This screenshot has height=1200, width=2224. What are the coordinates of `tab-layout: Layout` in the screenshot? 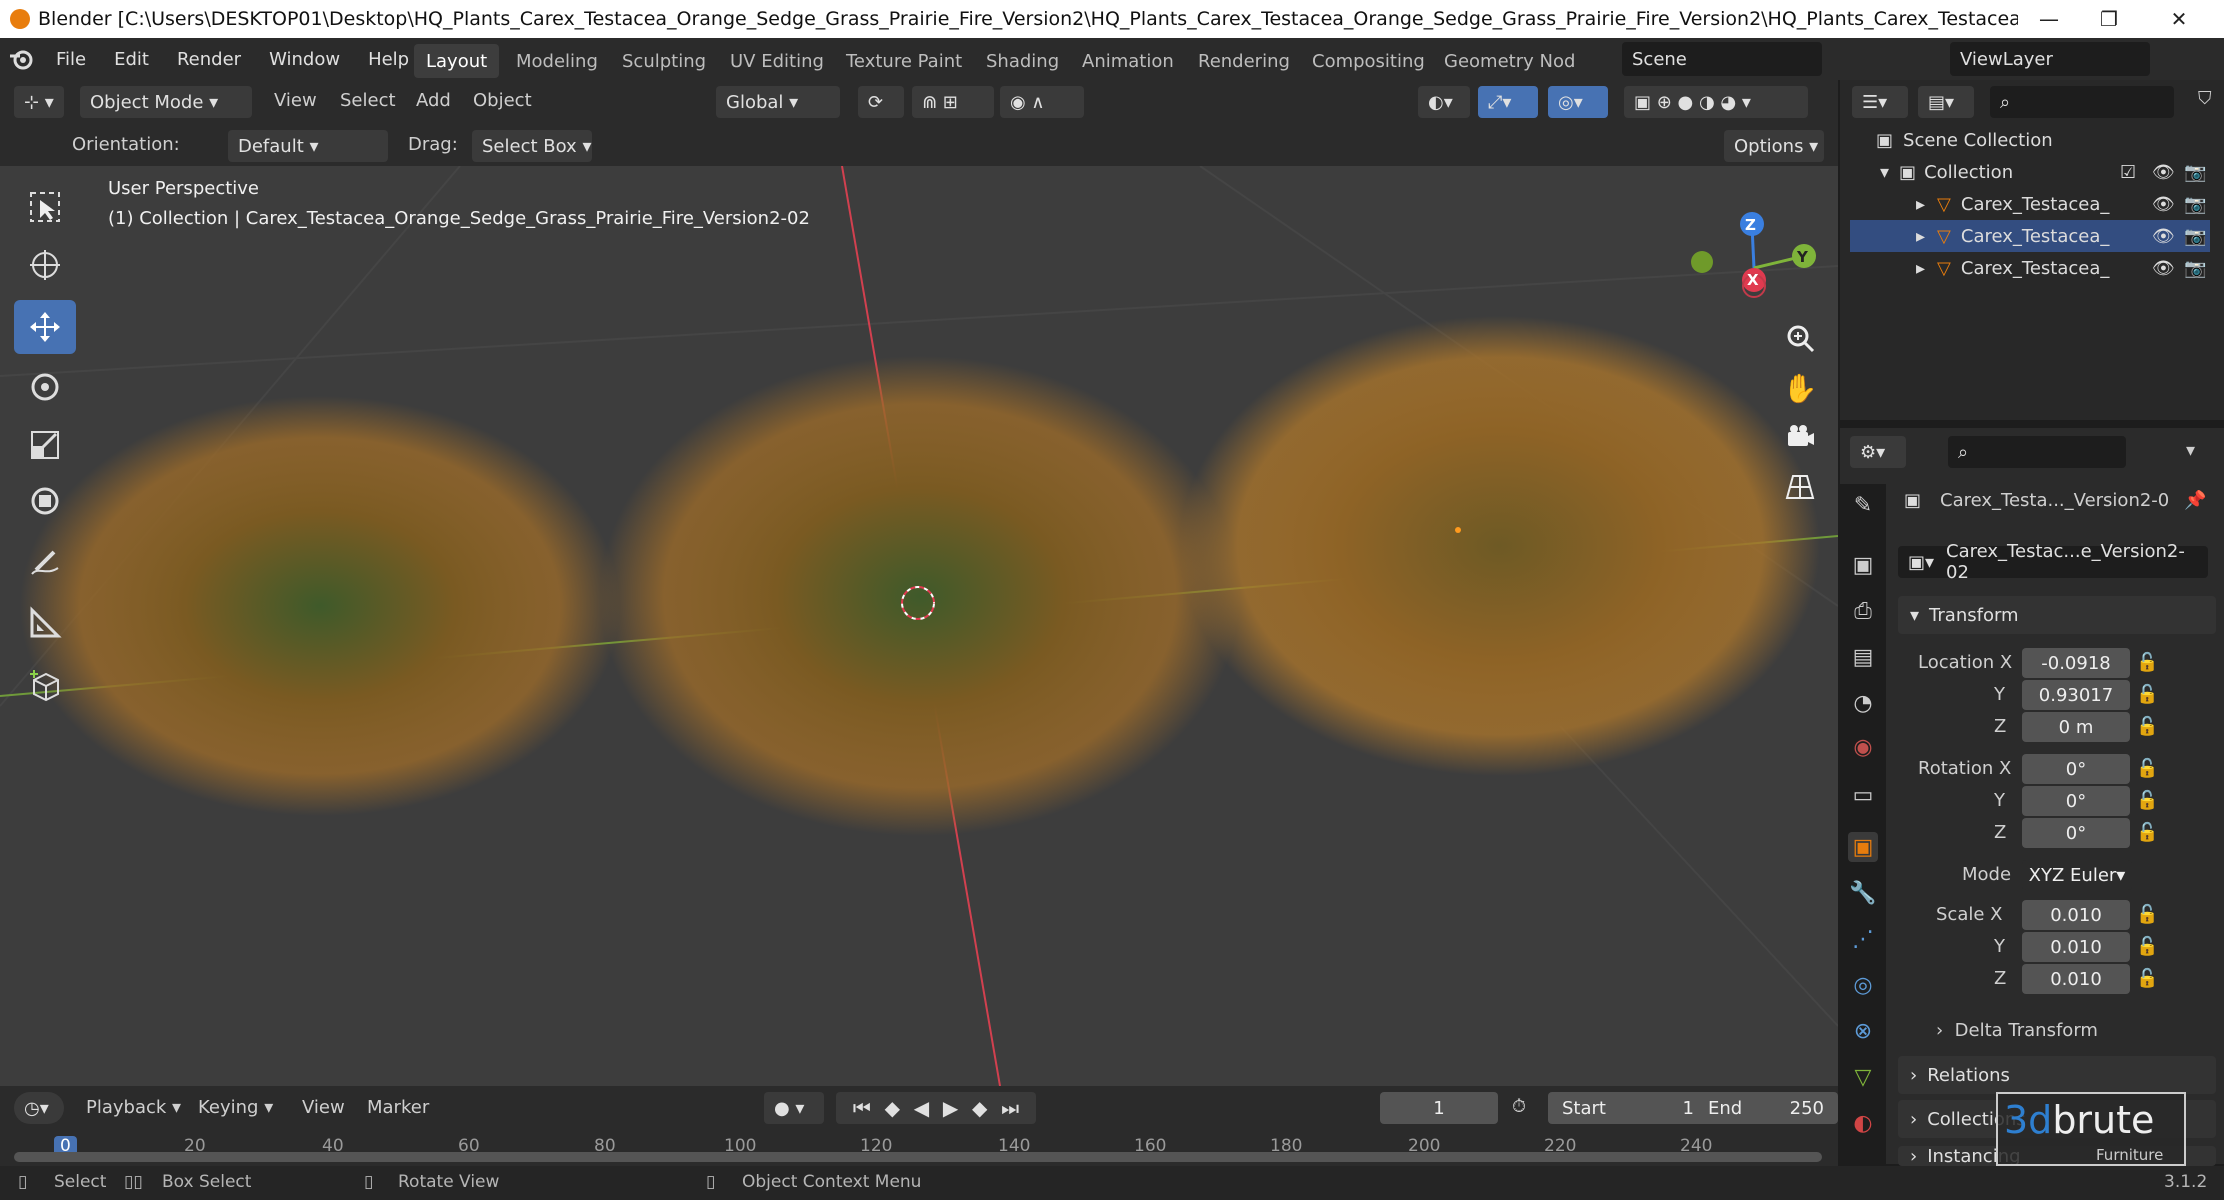 It's located at (457, 61).